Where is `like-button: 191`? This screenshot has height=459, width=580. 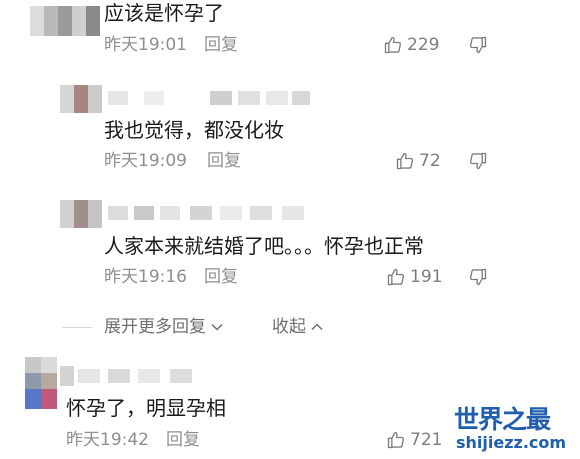 like-button: 191 is located at coordinates (414, 277).